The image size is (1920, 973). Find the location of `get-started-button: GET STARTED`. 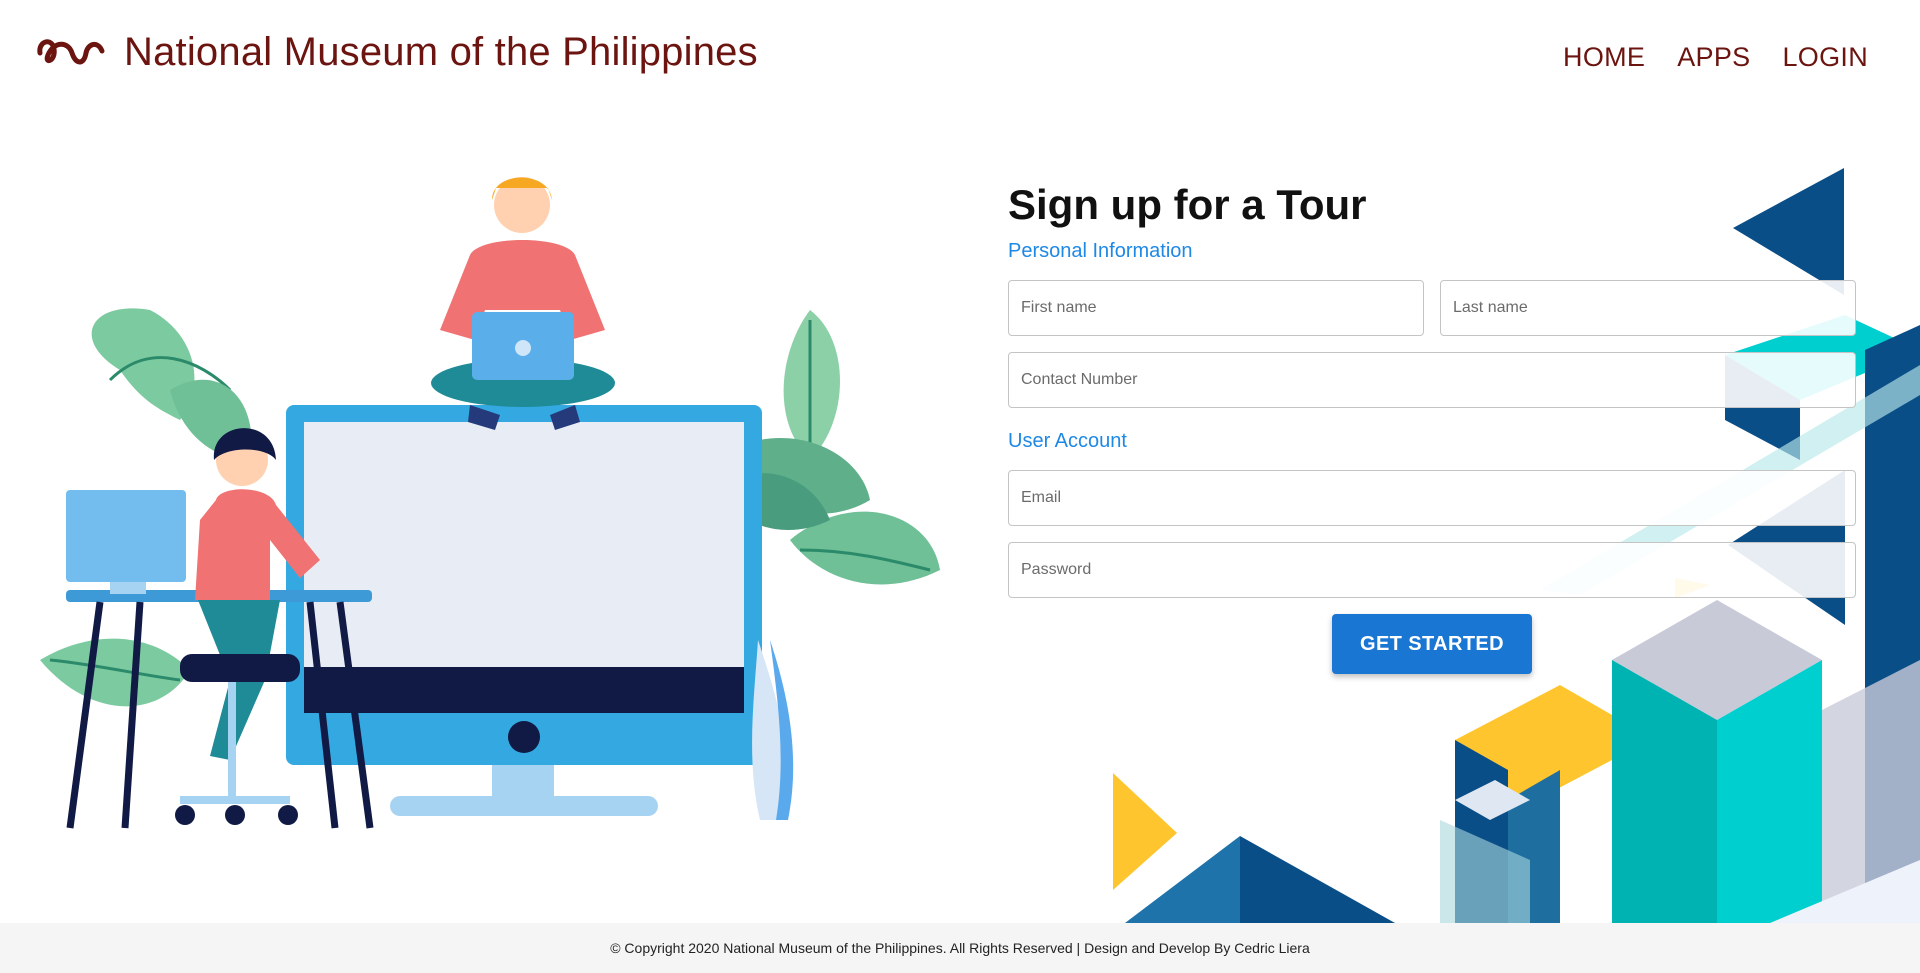

get-started-button: GET STARTED is located at coordinates (1432, 644).